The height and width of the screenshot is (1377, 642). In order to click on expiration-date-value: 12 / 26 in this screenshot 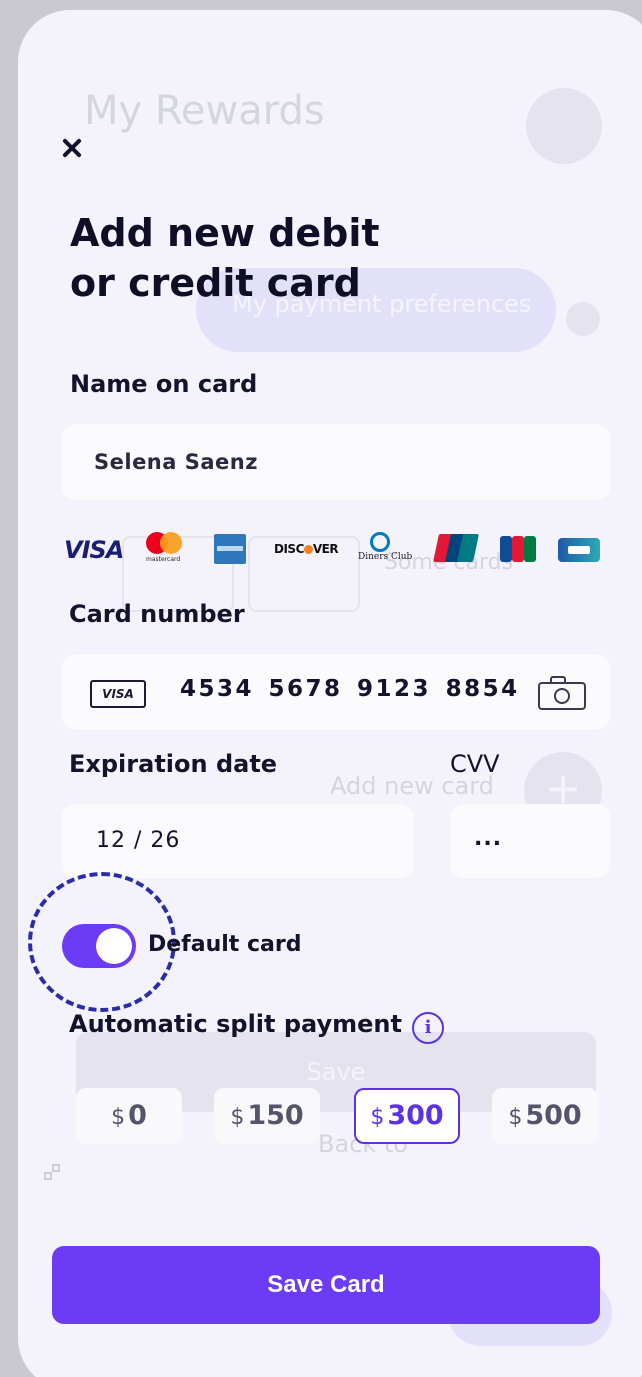, I will do `click(138, 840)`.